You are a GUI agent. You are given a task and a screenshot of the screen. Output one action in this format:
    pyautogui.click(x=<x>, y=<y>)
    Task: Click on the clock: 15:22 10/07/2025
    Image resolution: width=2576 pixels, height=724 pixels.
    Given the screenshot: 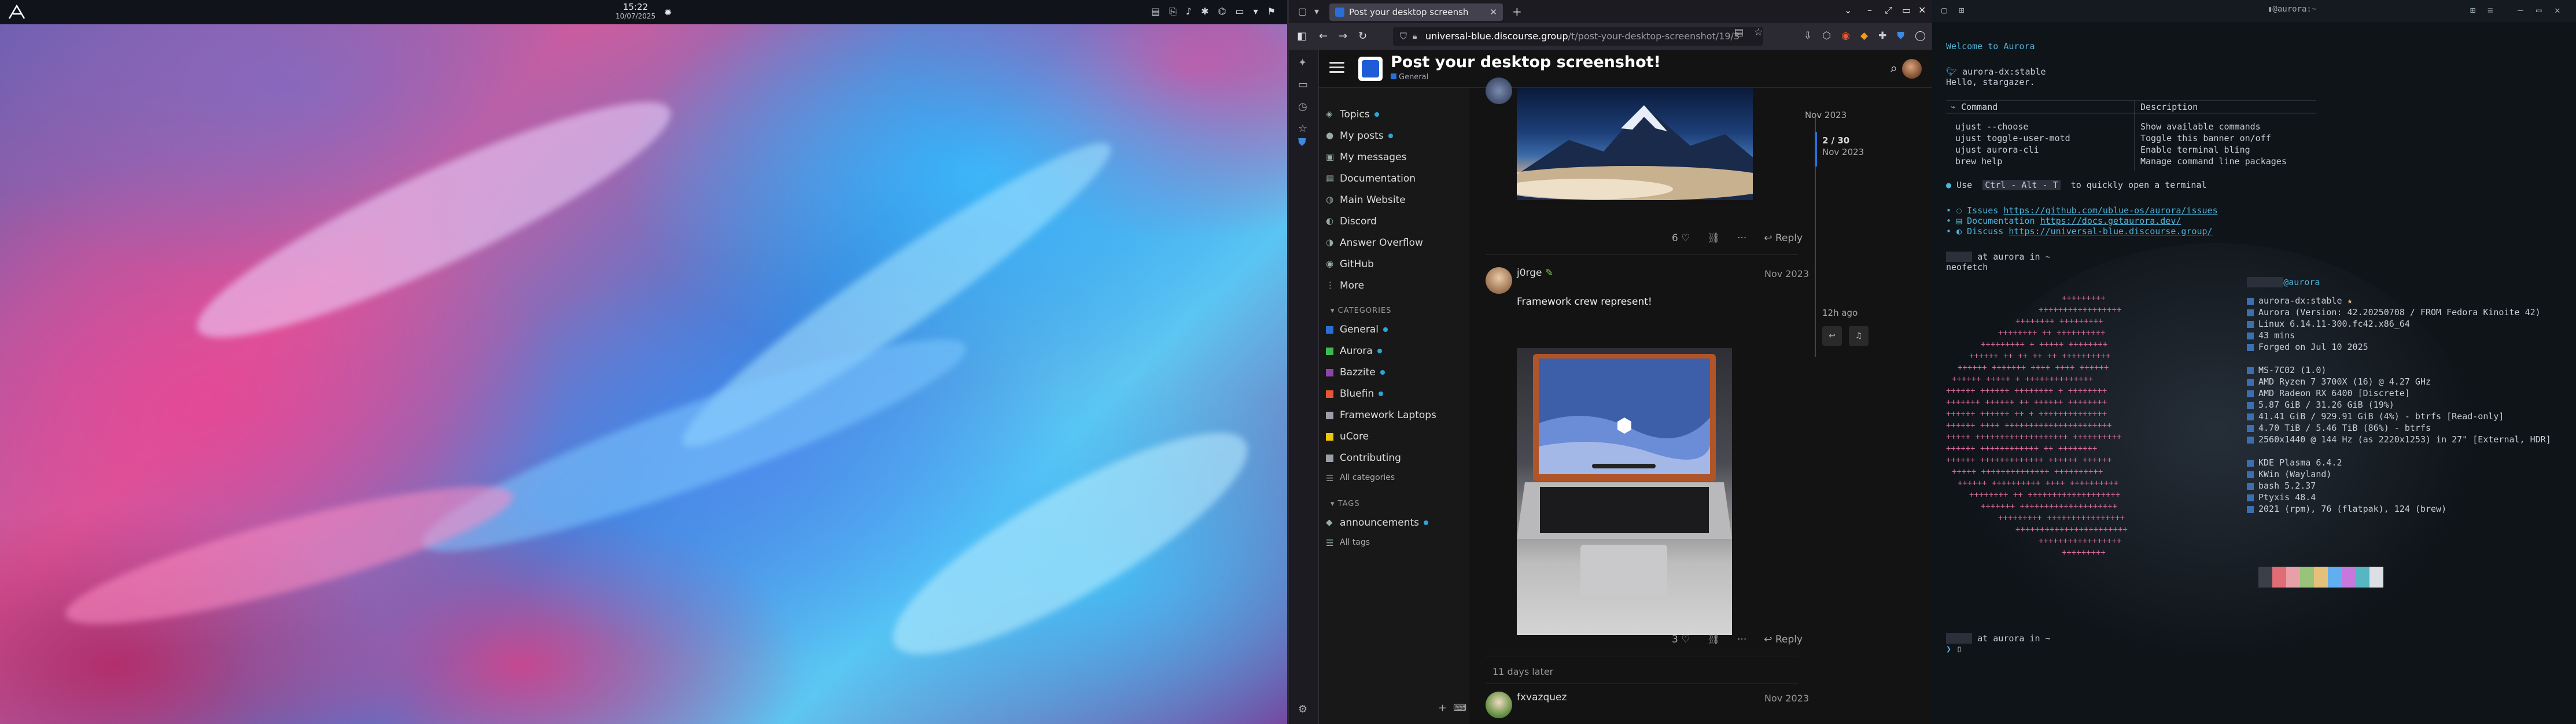 What is the action you would take?
    pyautogui.click(x=635, y=11)
    